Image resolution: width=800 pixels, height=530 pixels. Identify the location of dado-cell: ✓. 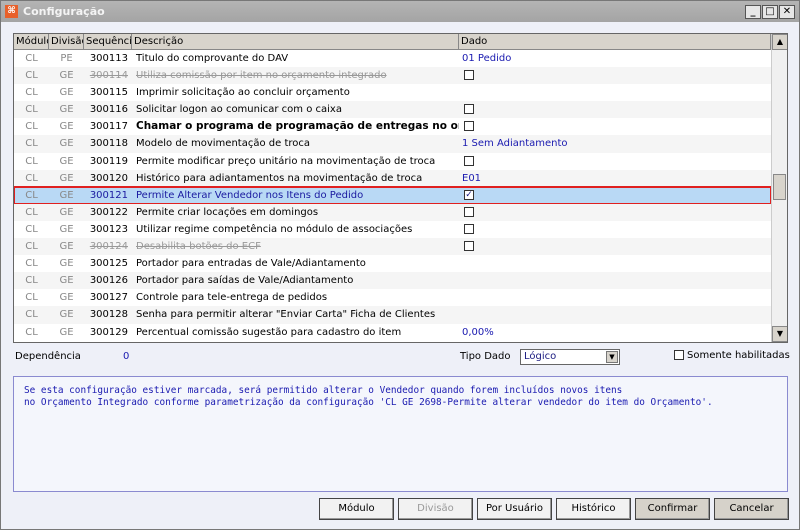
(615, 195).